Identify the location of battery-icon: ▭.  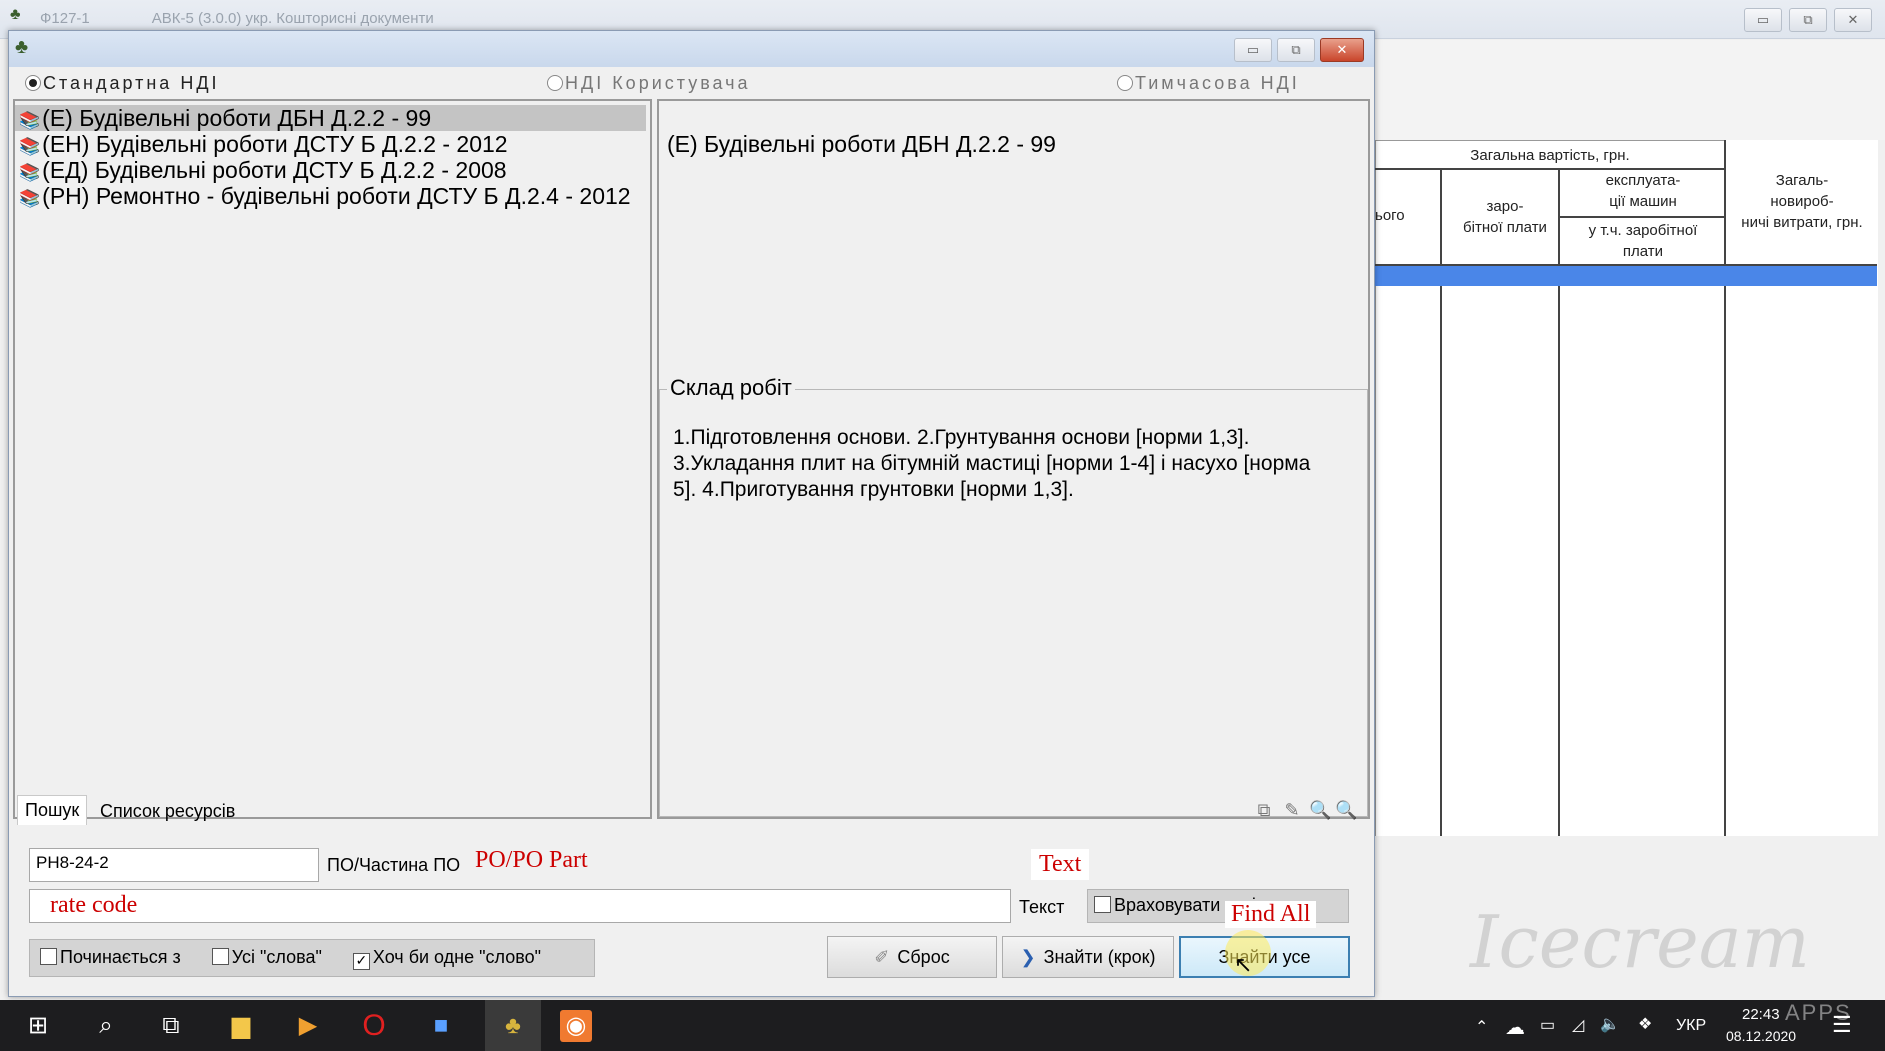
(1547, 1025).